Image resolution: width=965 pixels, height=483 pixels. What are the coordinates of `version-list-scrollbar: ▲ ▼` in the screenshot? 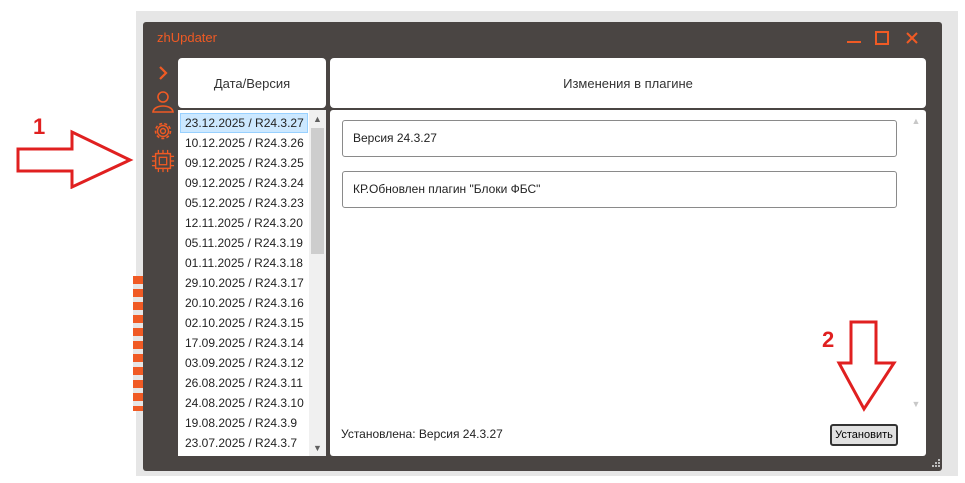 It's located at (317, 283).